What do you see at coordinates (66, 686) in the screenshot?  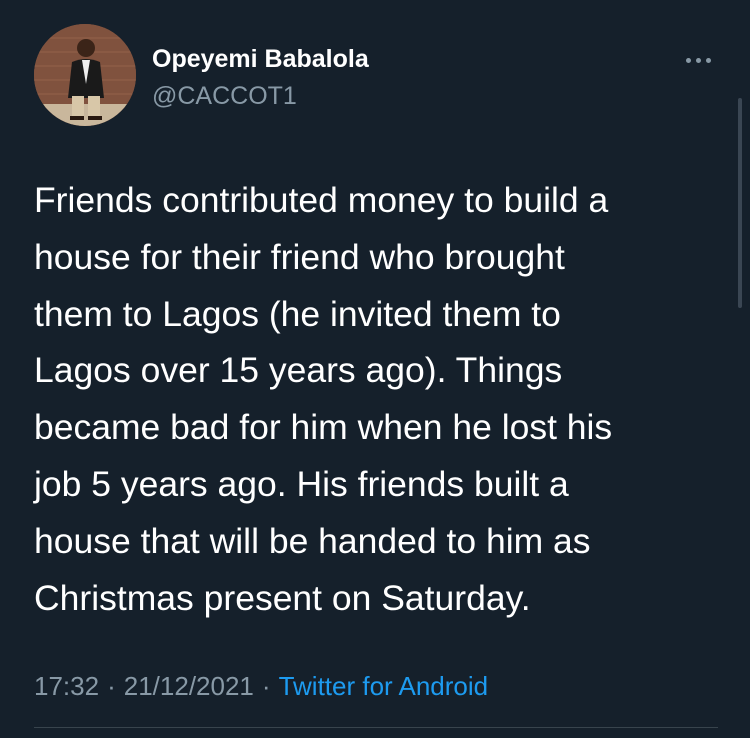 I see `tweet-time: 17:32` at bounding box center [66, 686].